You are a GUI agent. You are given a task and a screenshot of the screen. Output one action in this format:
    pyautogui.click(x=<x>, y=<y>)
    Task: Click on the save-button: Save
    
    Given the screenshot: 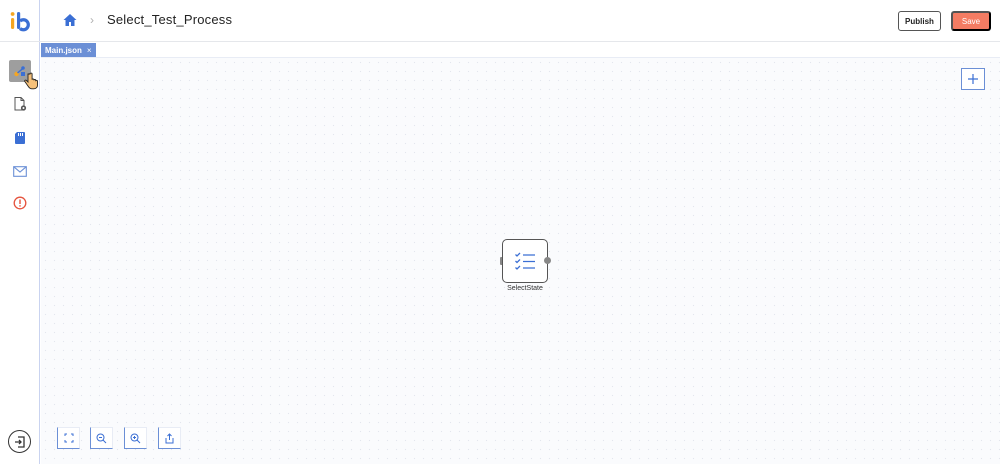 What is the action you would take?
    pyautogui.click(x=971, y=21)
    